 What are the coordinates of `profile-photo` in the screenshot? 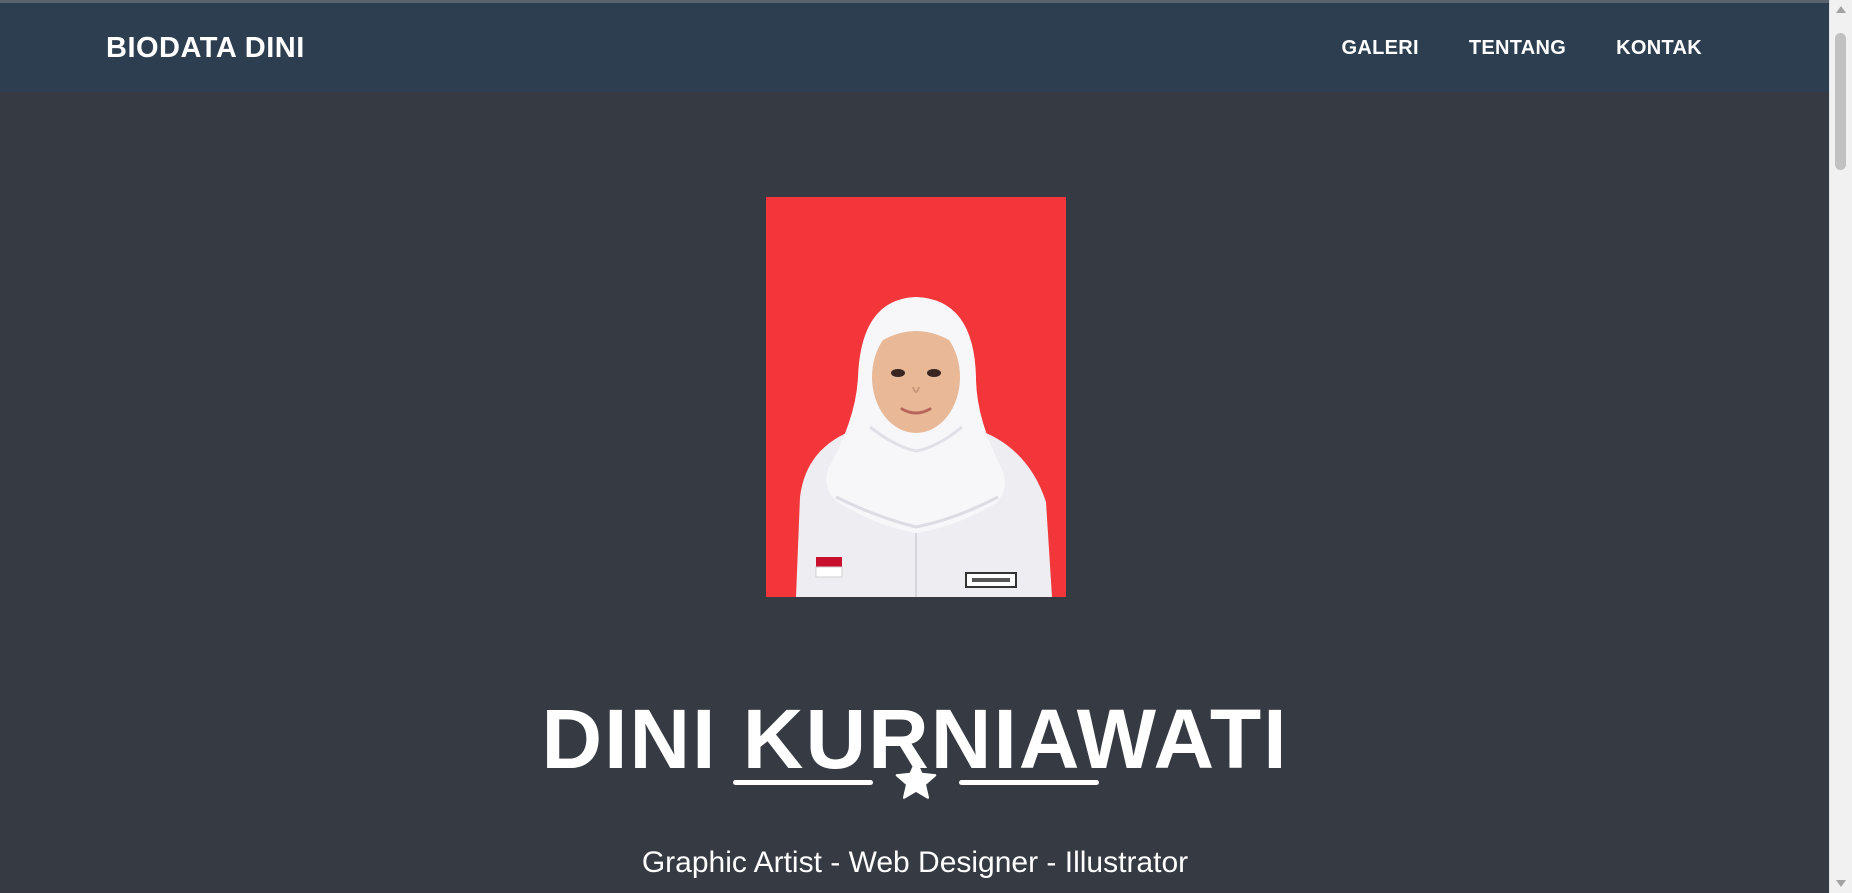 It's located at (916, 397).